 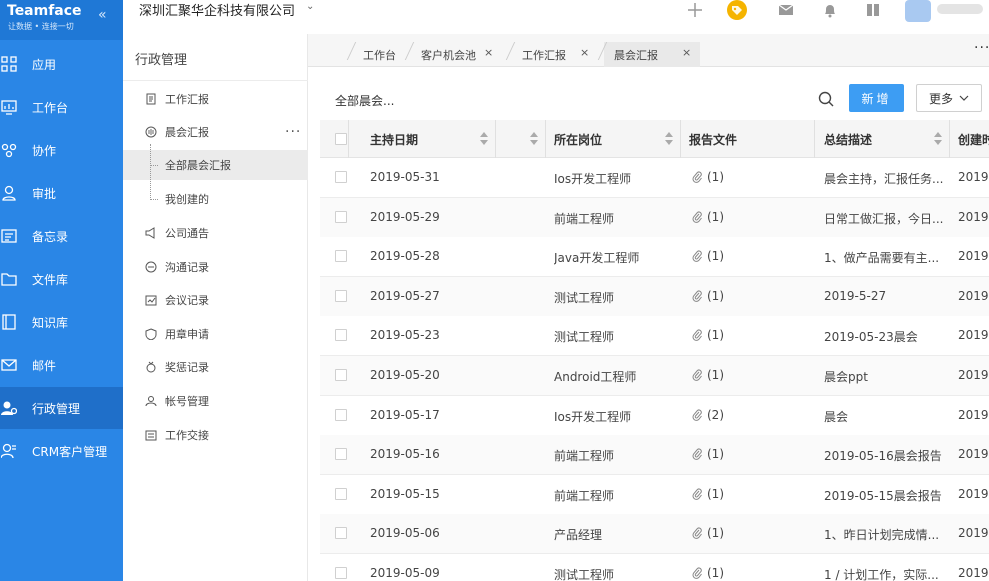 What do you see at coordinates (654, 178) in the screenshot?
I see `table-row: 2019-05-31 Ios开发工程师 (1) 晨会主持，汇报任务... 2019` at bounding box center [654, 178].